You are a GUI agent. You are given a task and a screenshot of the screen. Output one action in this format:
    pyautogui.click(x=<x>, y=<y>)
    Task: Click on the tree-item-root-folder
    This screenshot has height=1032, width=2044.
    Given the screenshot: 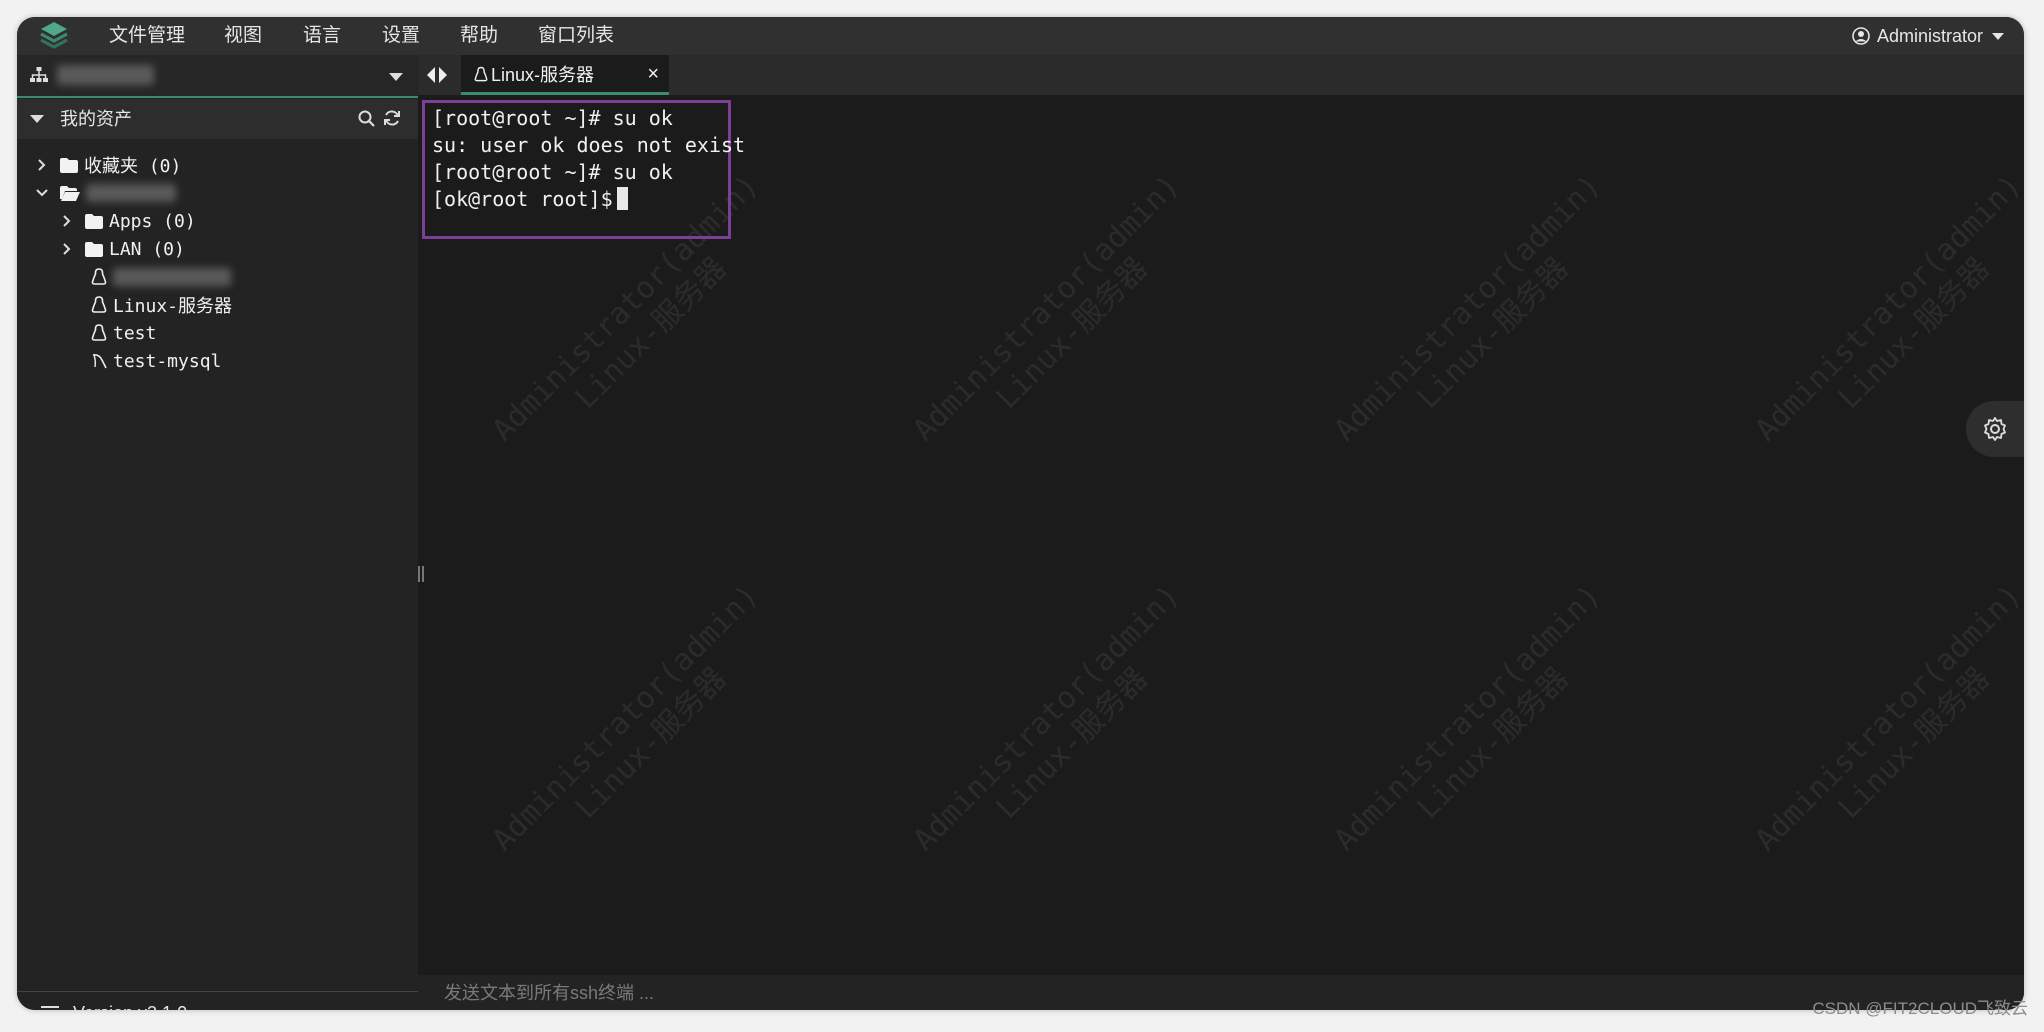 What is the action you would take?
    pyautogui.click(x=104, y=193)
    